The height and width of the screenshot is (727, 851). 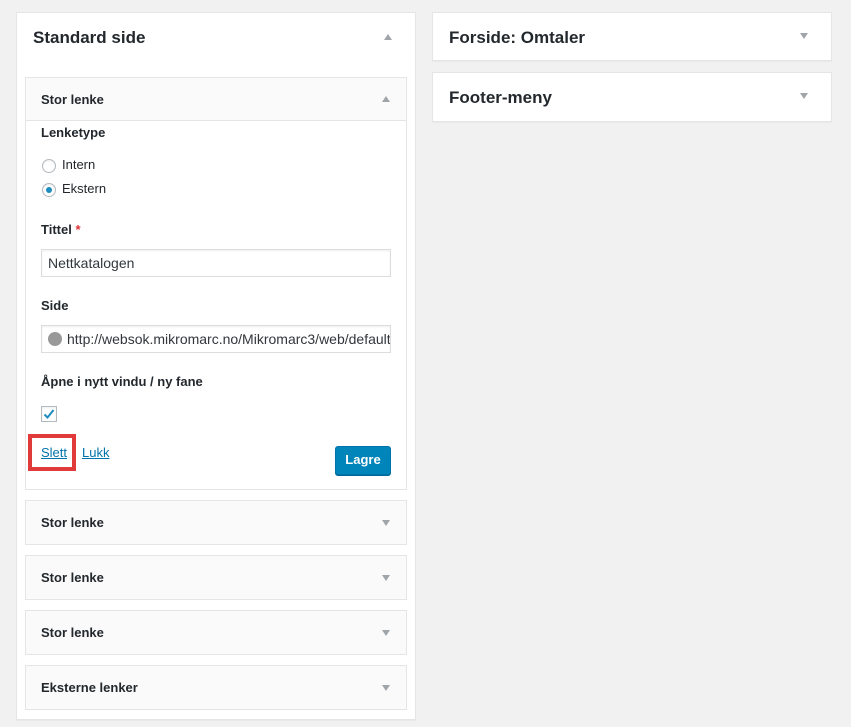 What do you see at coordinates (122, 381) in the screenshot?
I see `new-window-label: Åpne i nytt vindu / ny fane` at bounding box center [122, 381].